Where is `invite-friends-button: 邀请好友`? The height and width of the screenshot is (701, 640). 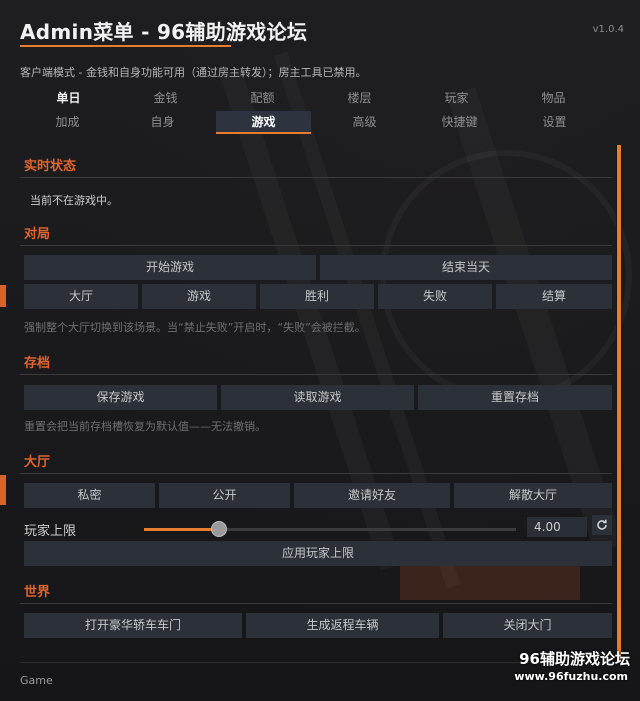
invite-friends-button: 邀请好友 is located at coordinates (372, 495).